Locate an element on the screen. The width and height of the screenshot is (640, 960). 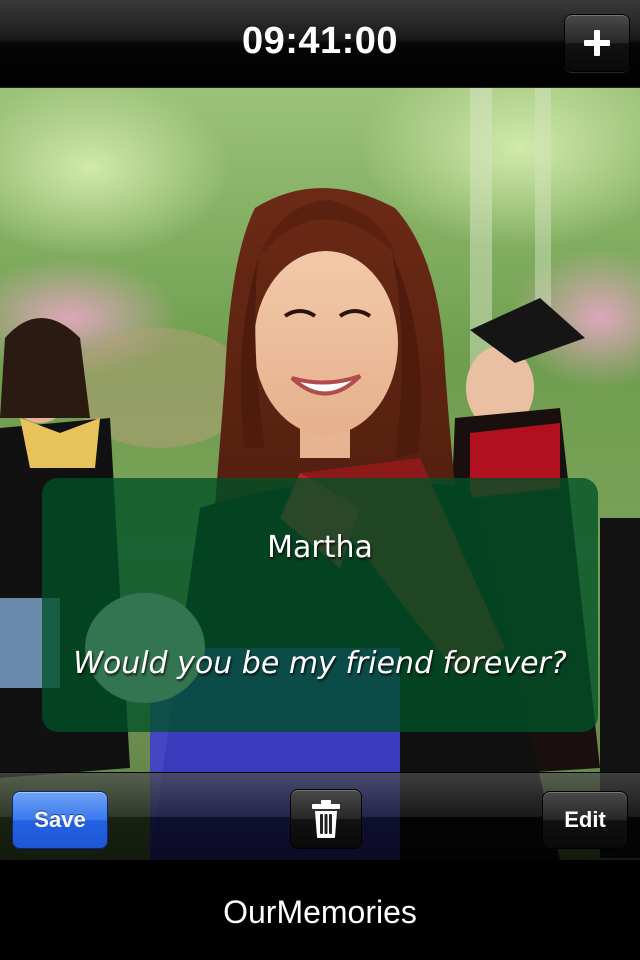
delete-button is located at coordinates (326, 819).